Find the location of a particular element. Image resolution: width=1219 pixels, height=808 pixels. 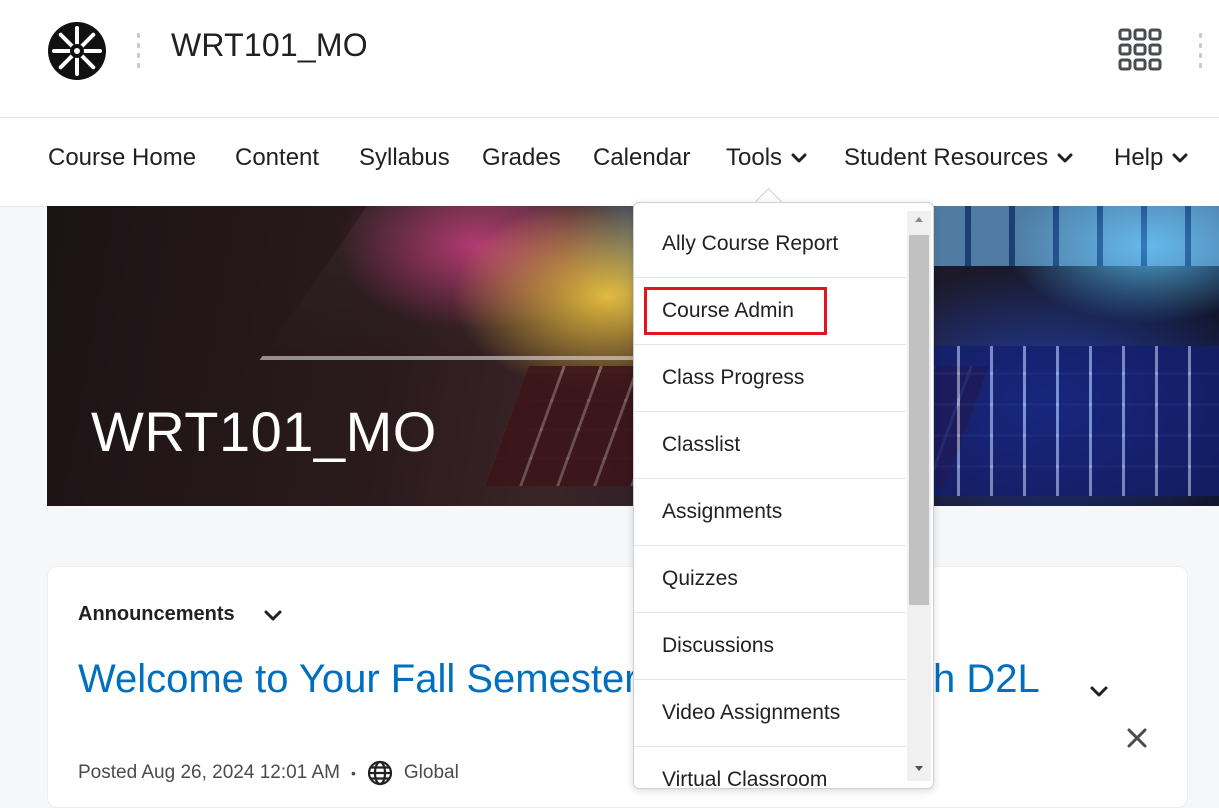

nav-label: Tools is located at coordinates (754, 157).